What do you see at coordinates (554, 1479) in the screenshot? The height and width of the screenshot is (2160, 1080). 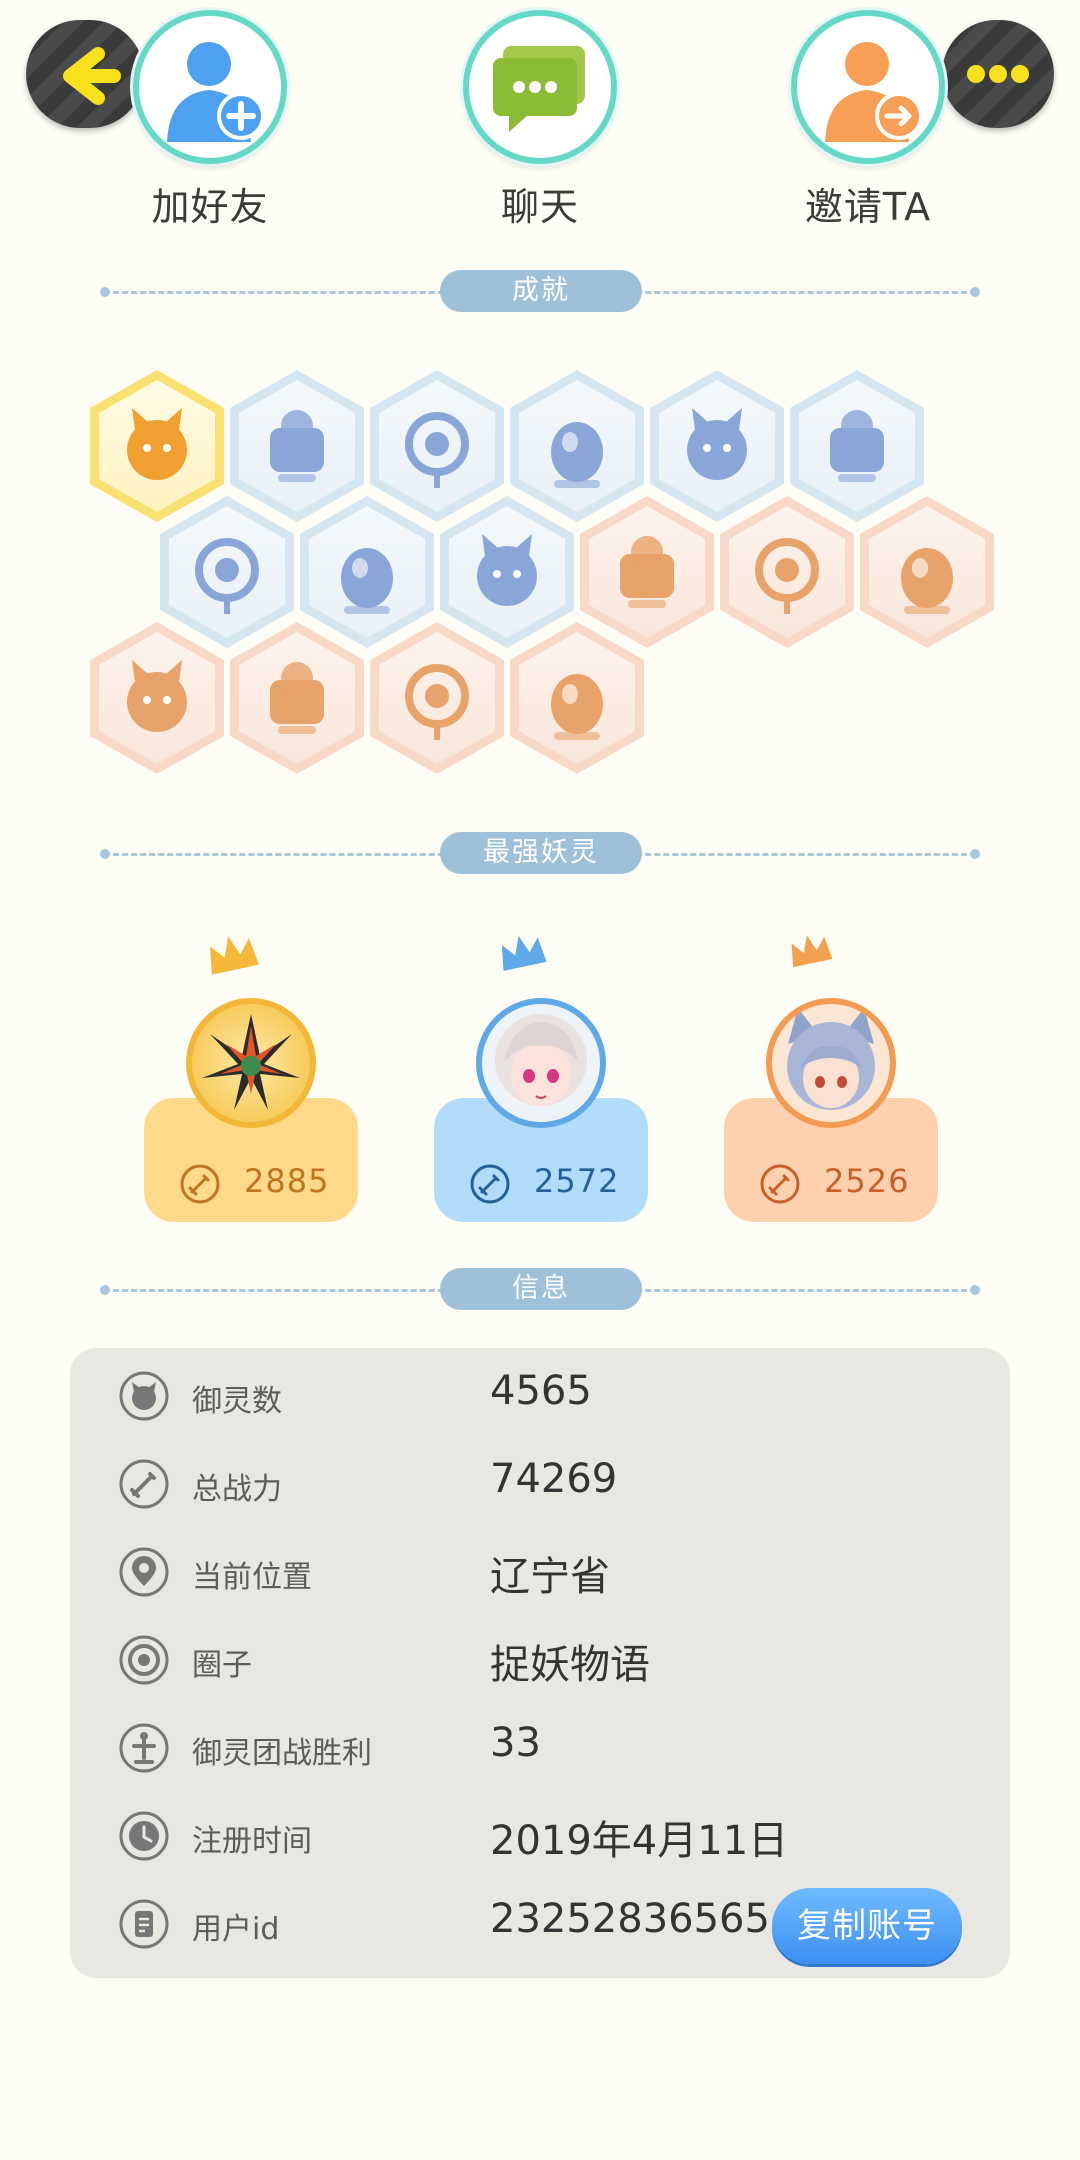 I see `info-value: 74269` at bounding box center [554, 1479].